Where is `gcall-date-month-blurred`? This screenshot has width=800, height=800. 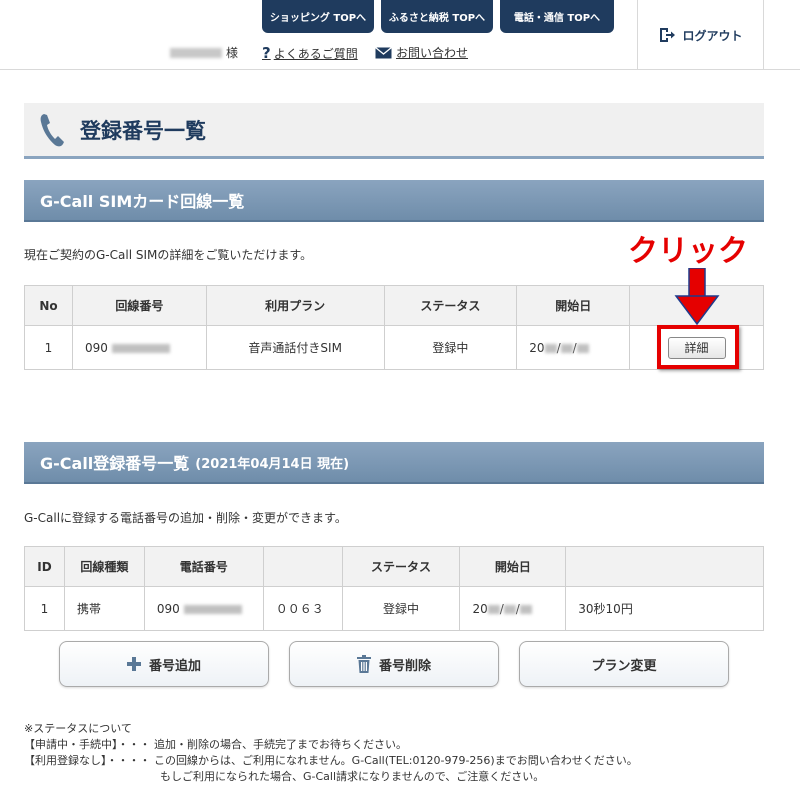 gcall-date-month-blurred is located at coordinates (509, 609).